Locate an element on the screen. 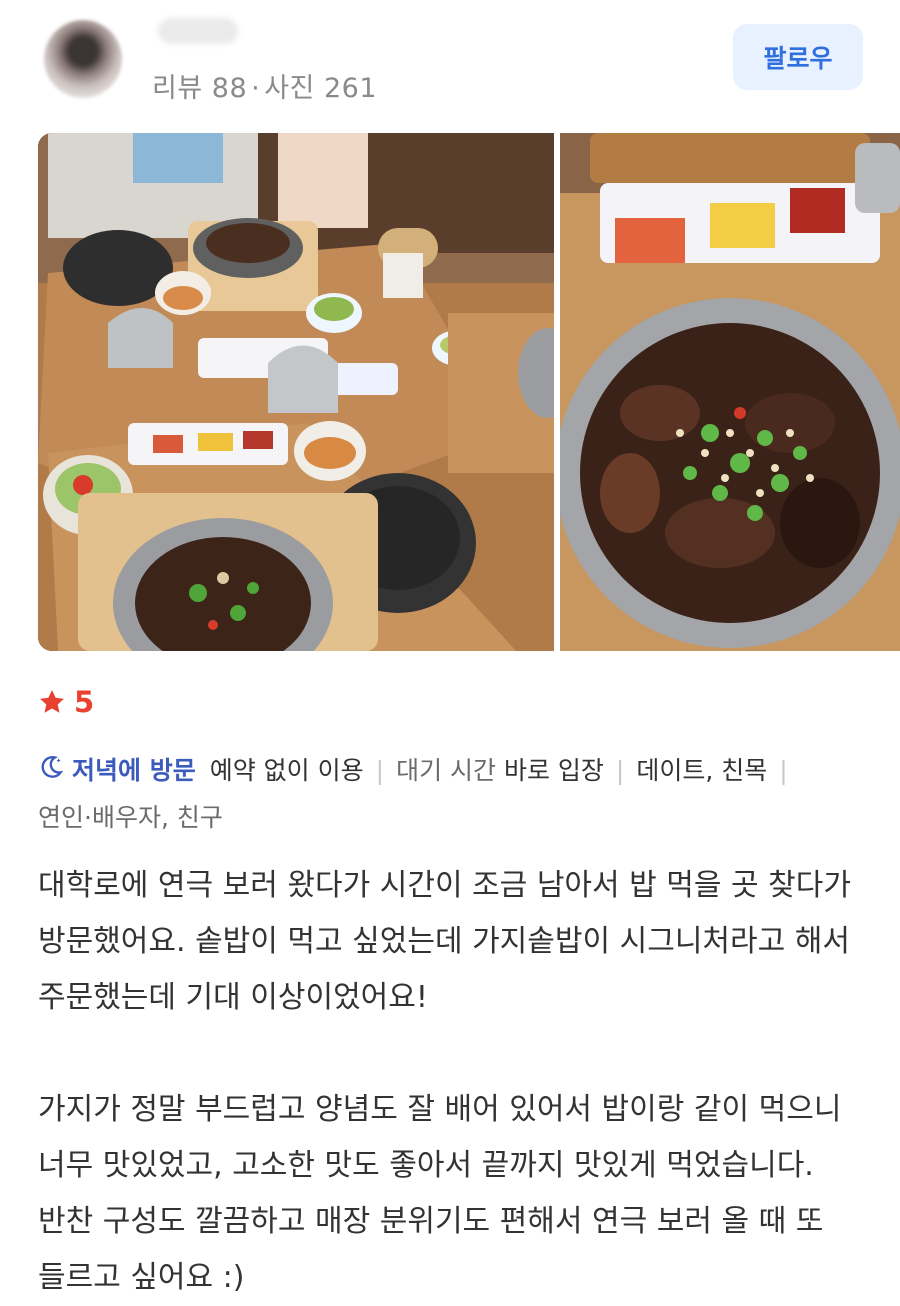 Image resolution: width=900 pixels, height=1306 pixels. eggplant-dish-closeup-image is located at coordinates (730, 392).